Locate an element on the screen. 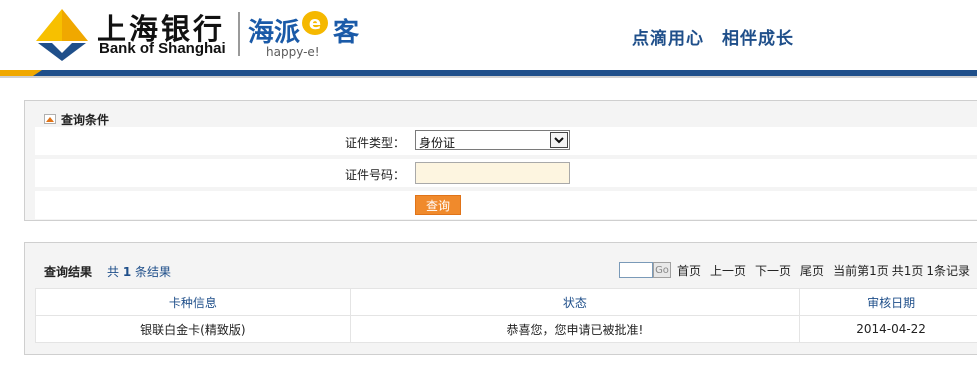  id-number-row: 证件号码： is located at coordinates (506, 173).